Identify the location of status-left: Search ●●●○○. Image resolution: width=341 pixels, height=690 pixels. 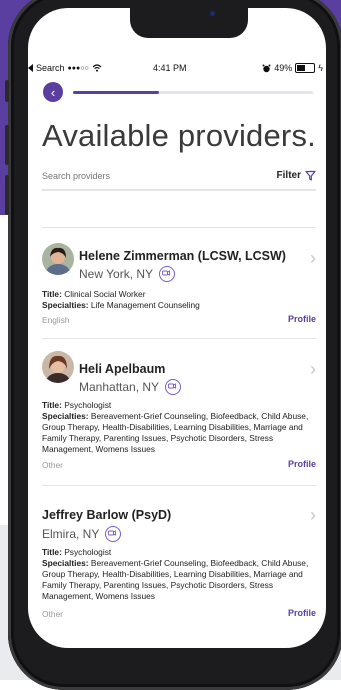
(65, 68).